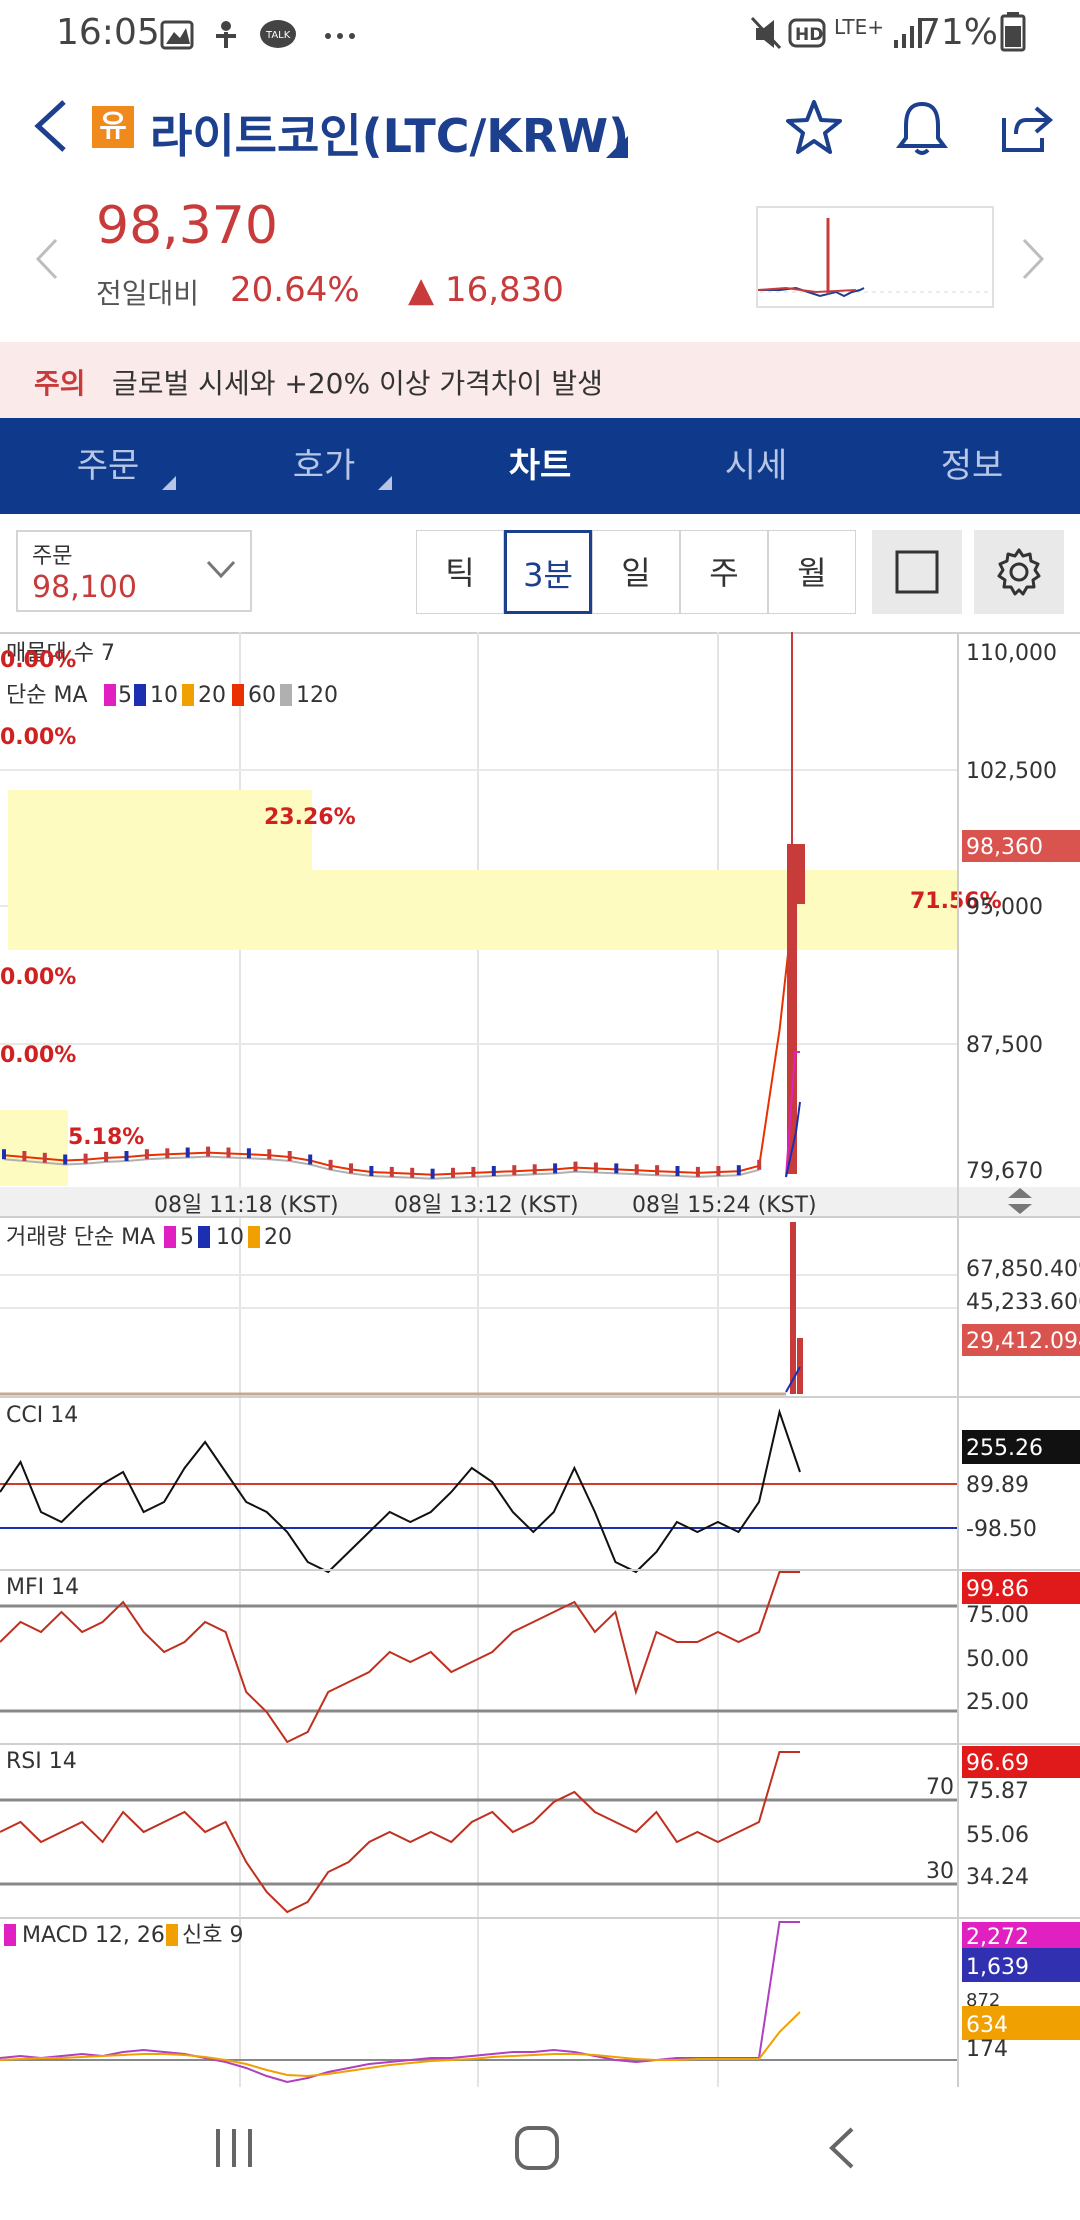  I want to click on mfi-line, so click(400, 1657).